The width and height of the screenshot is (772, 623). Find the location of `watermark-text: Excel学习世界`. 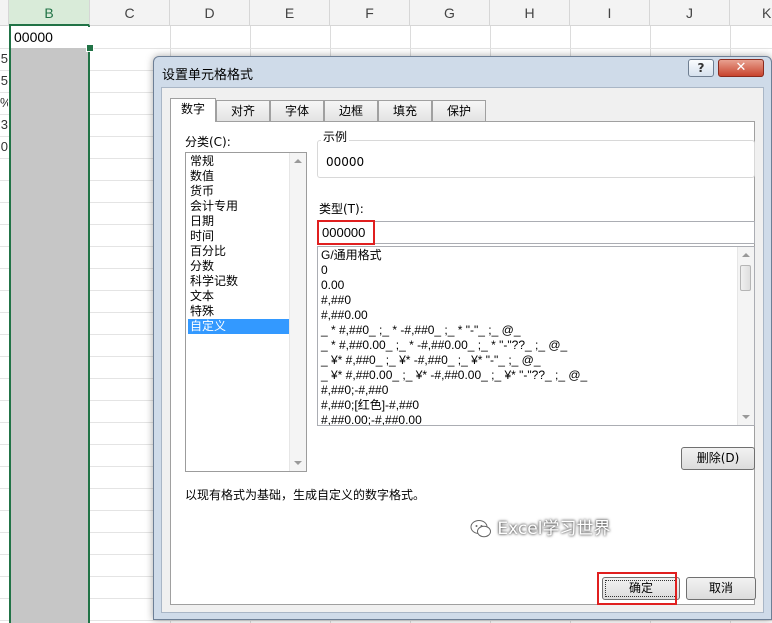

watermark-text: Excel学习世界 is located at coordinates (554, 529).